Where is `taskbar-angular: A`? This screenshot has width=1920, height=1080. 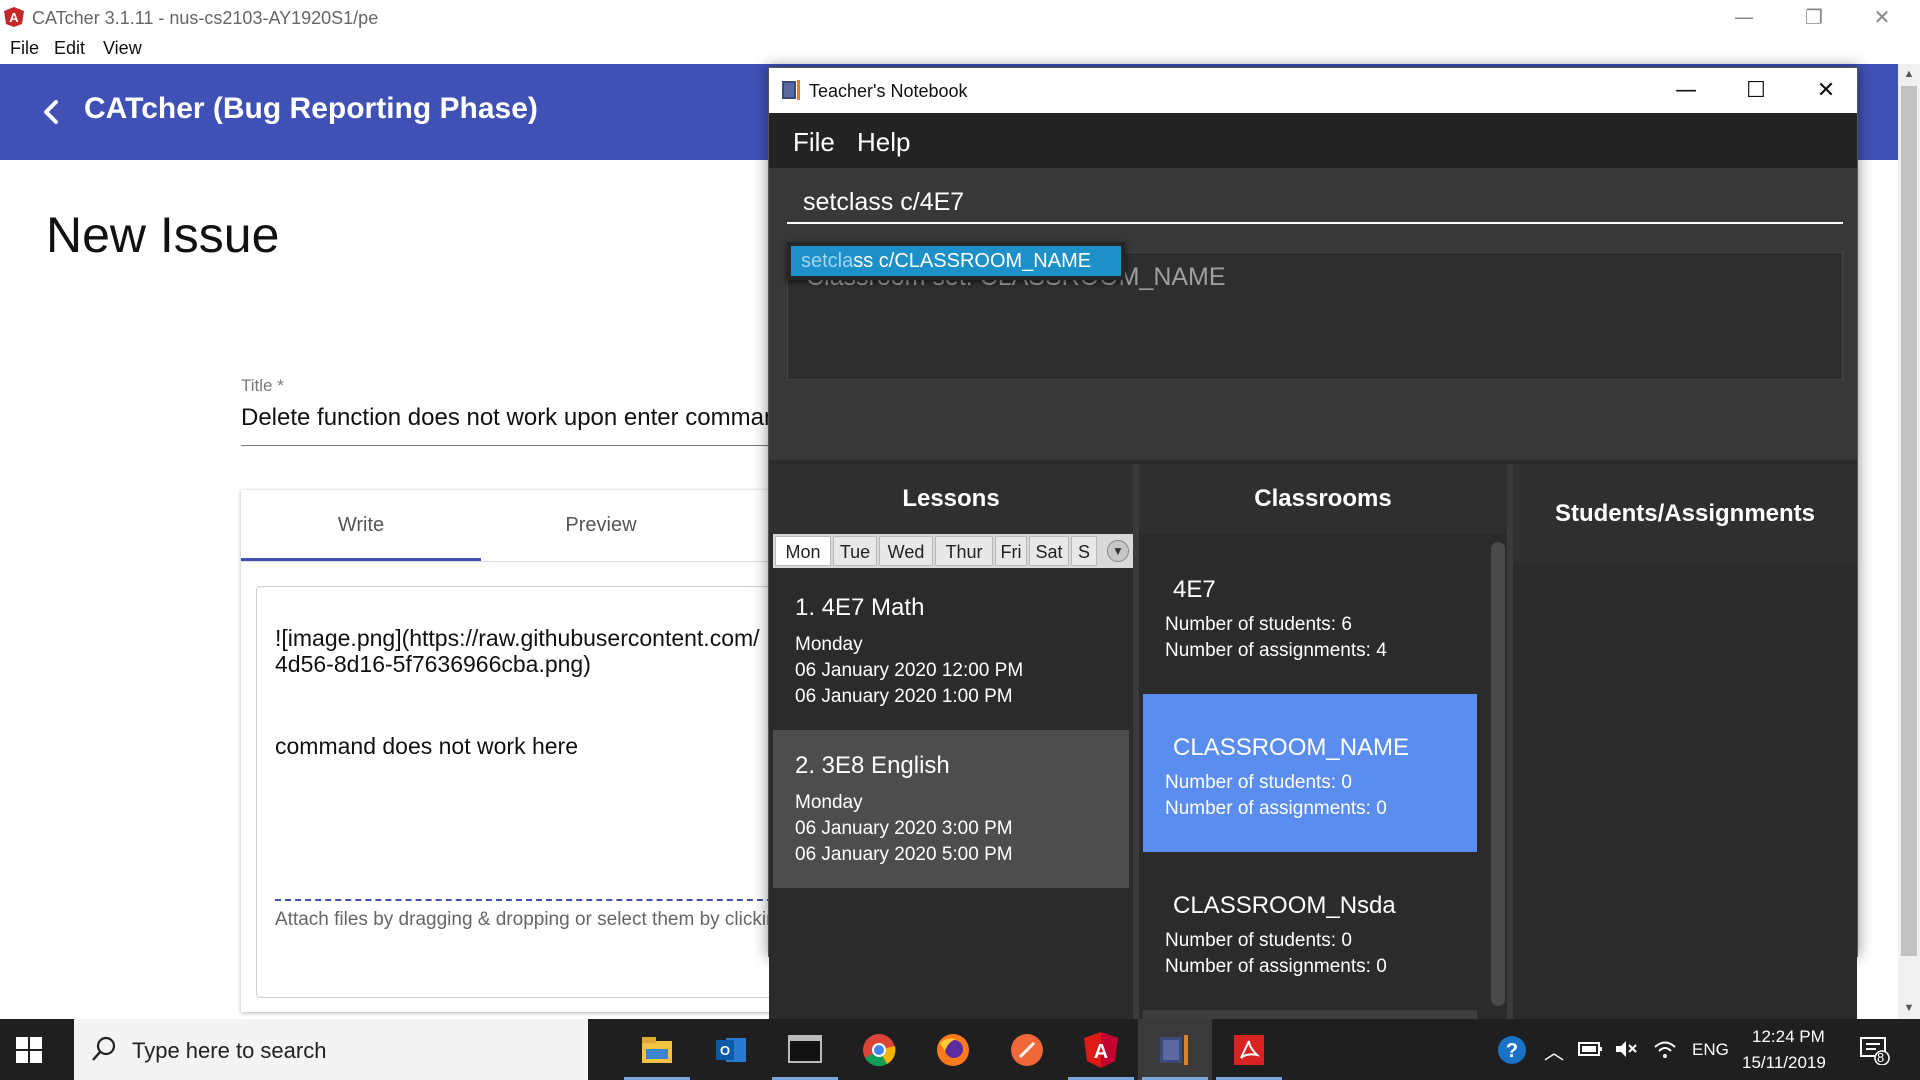 taskbar-angular: A is located at coordinates (1101, 1049).